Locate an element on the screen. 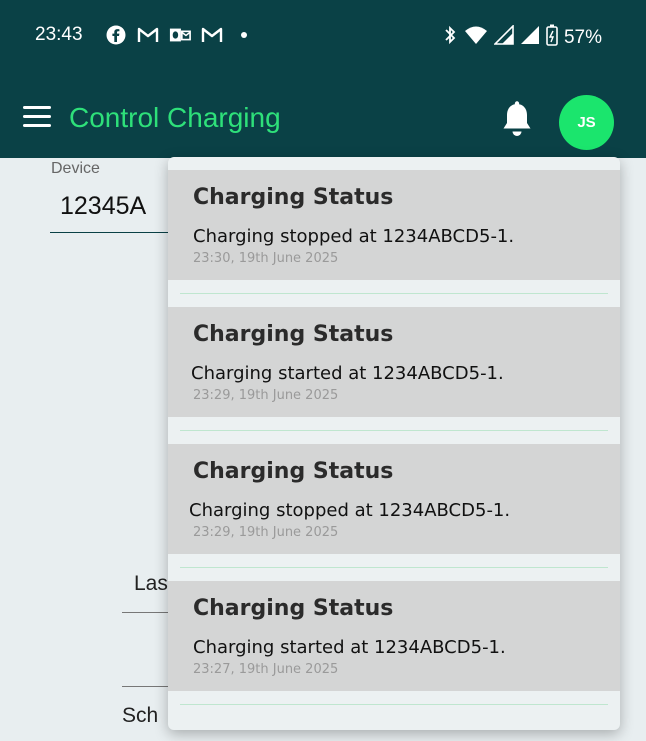 This screenshot has height=741, width=646. battery-percent: 57% is located at coordinates (582, 37).